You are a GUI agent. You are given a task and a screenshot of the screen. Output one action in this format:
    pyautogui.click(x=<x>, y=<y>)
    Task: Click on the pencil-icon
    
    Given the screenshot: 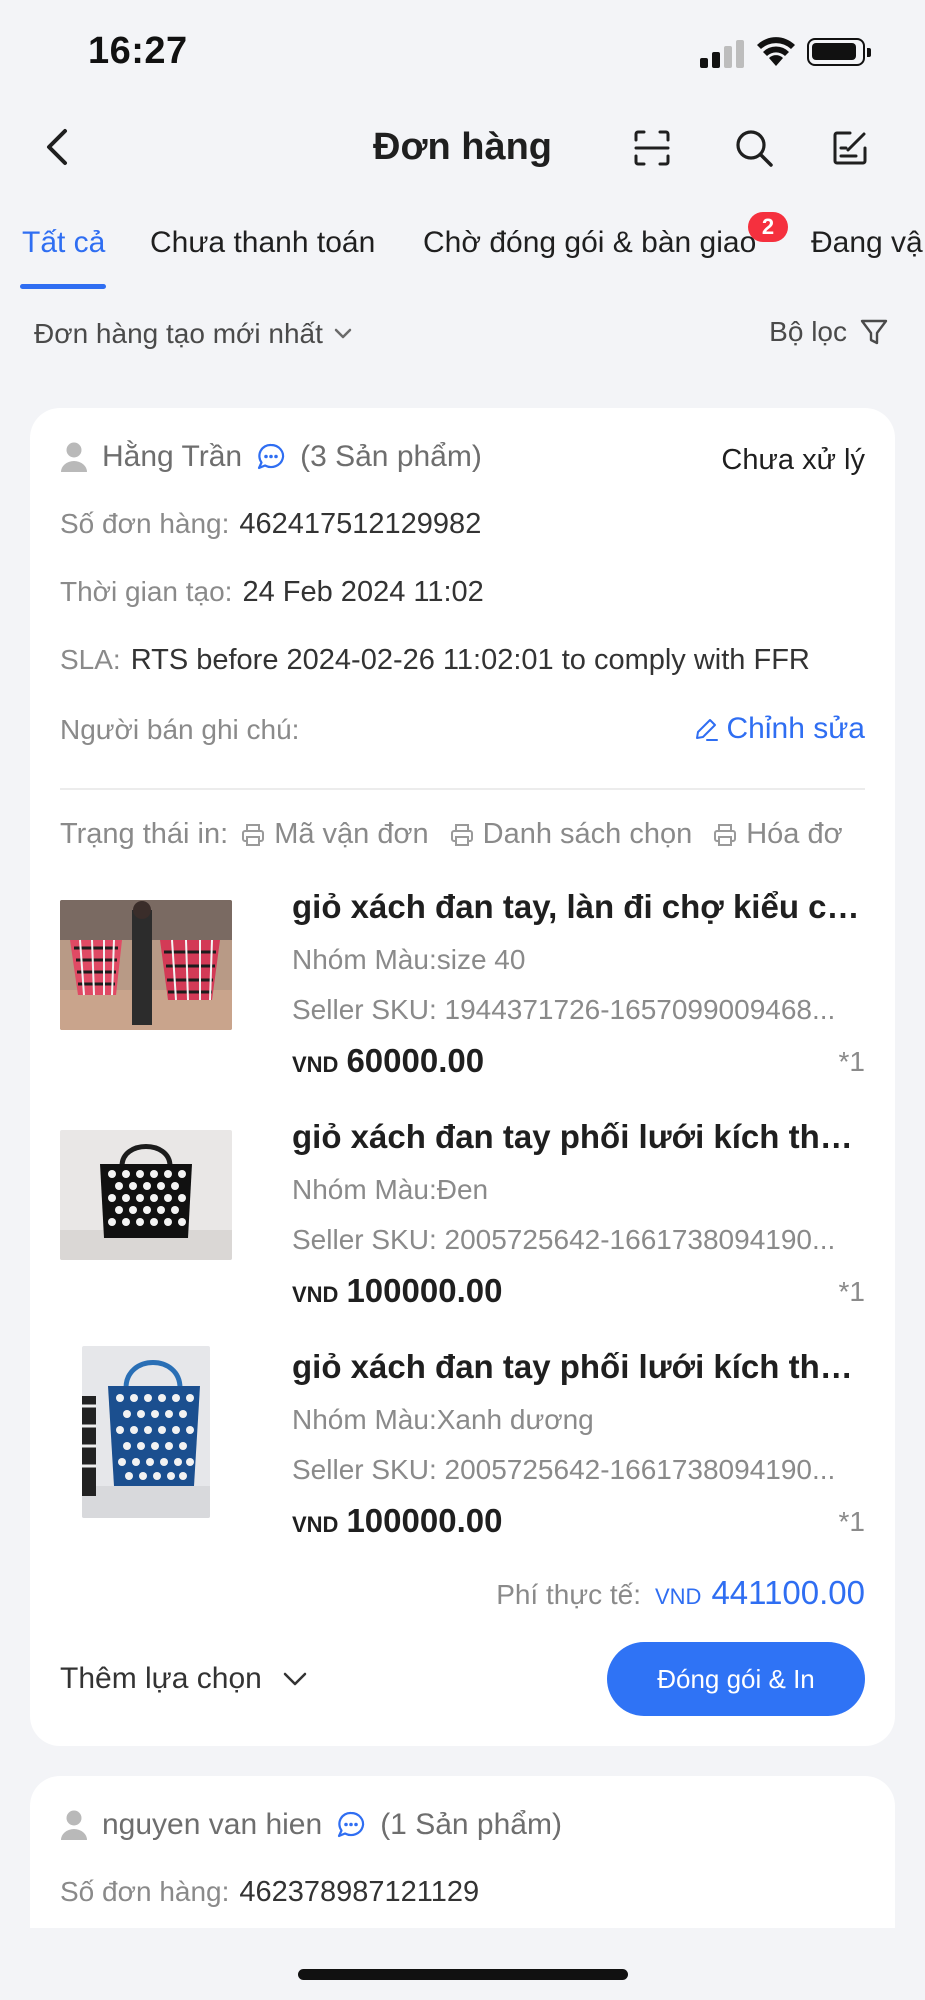 What is the action you would take?
    pyautogui.click(x=706, y=730)
    